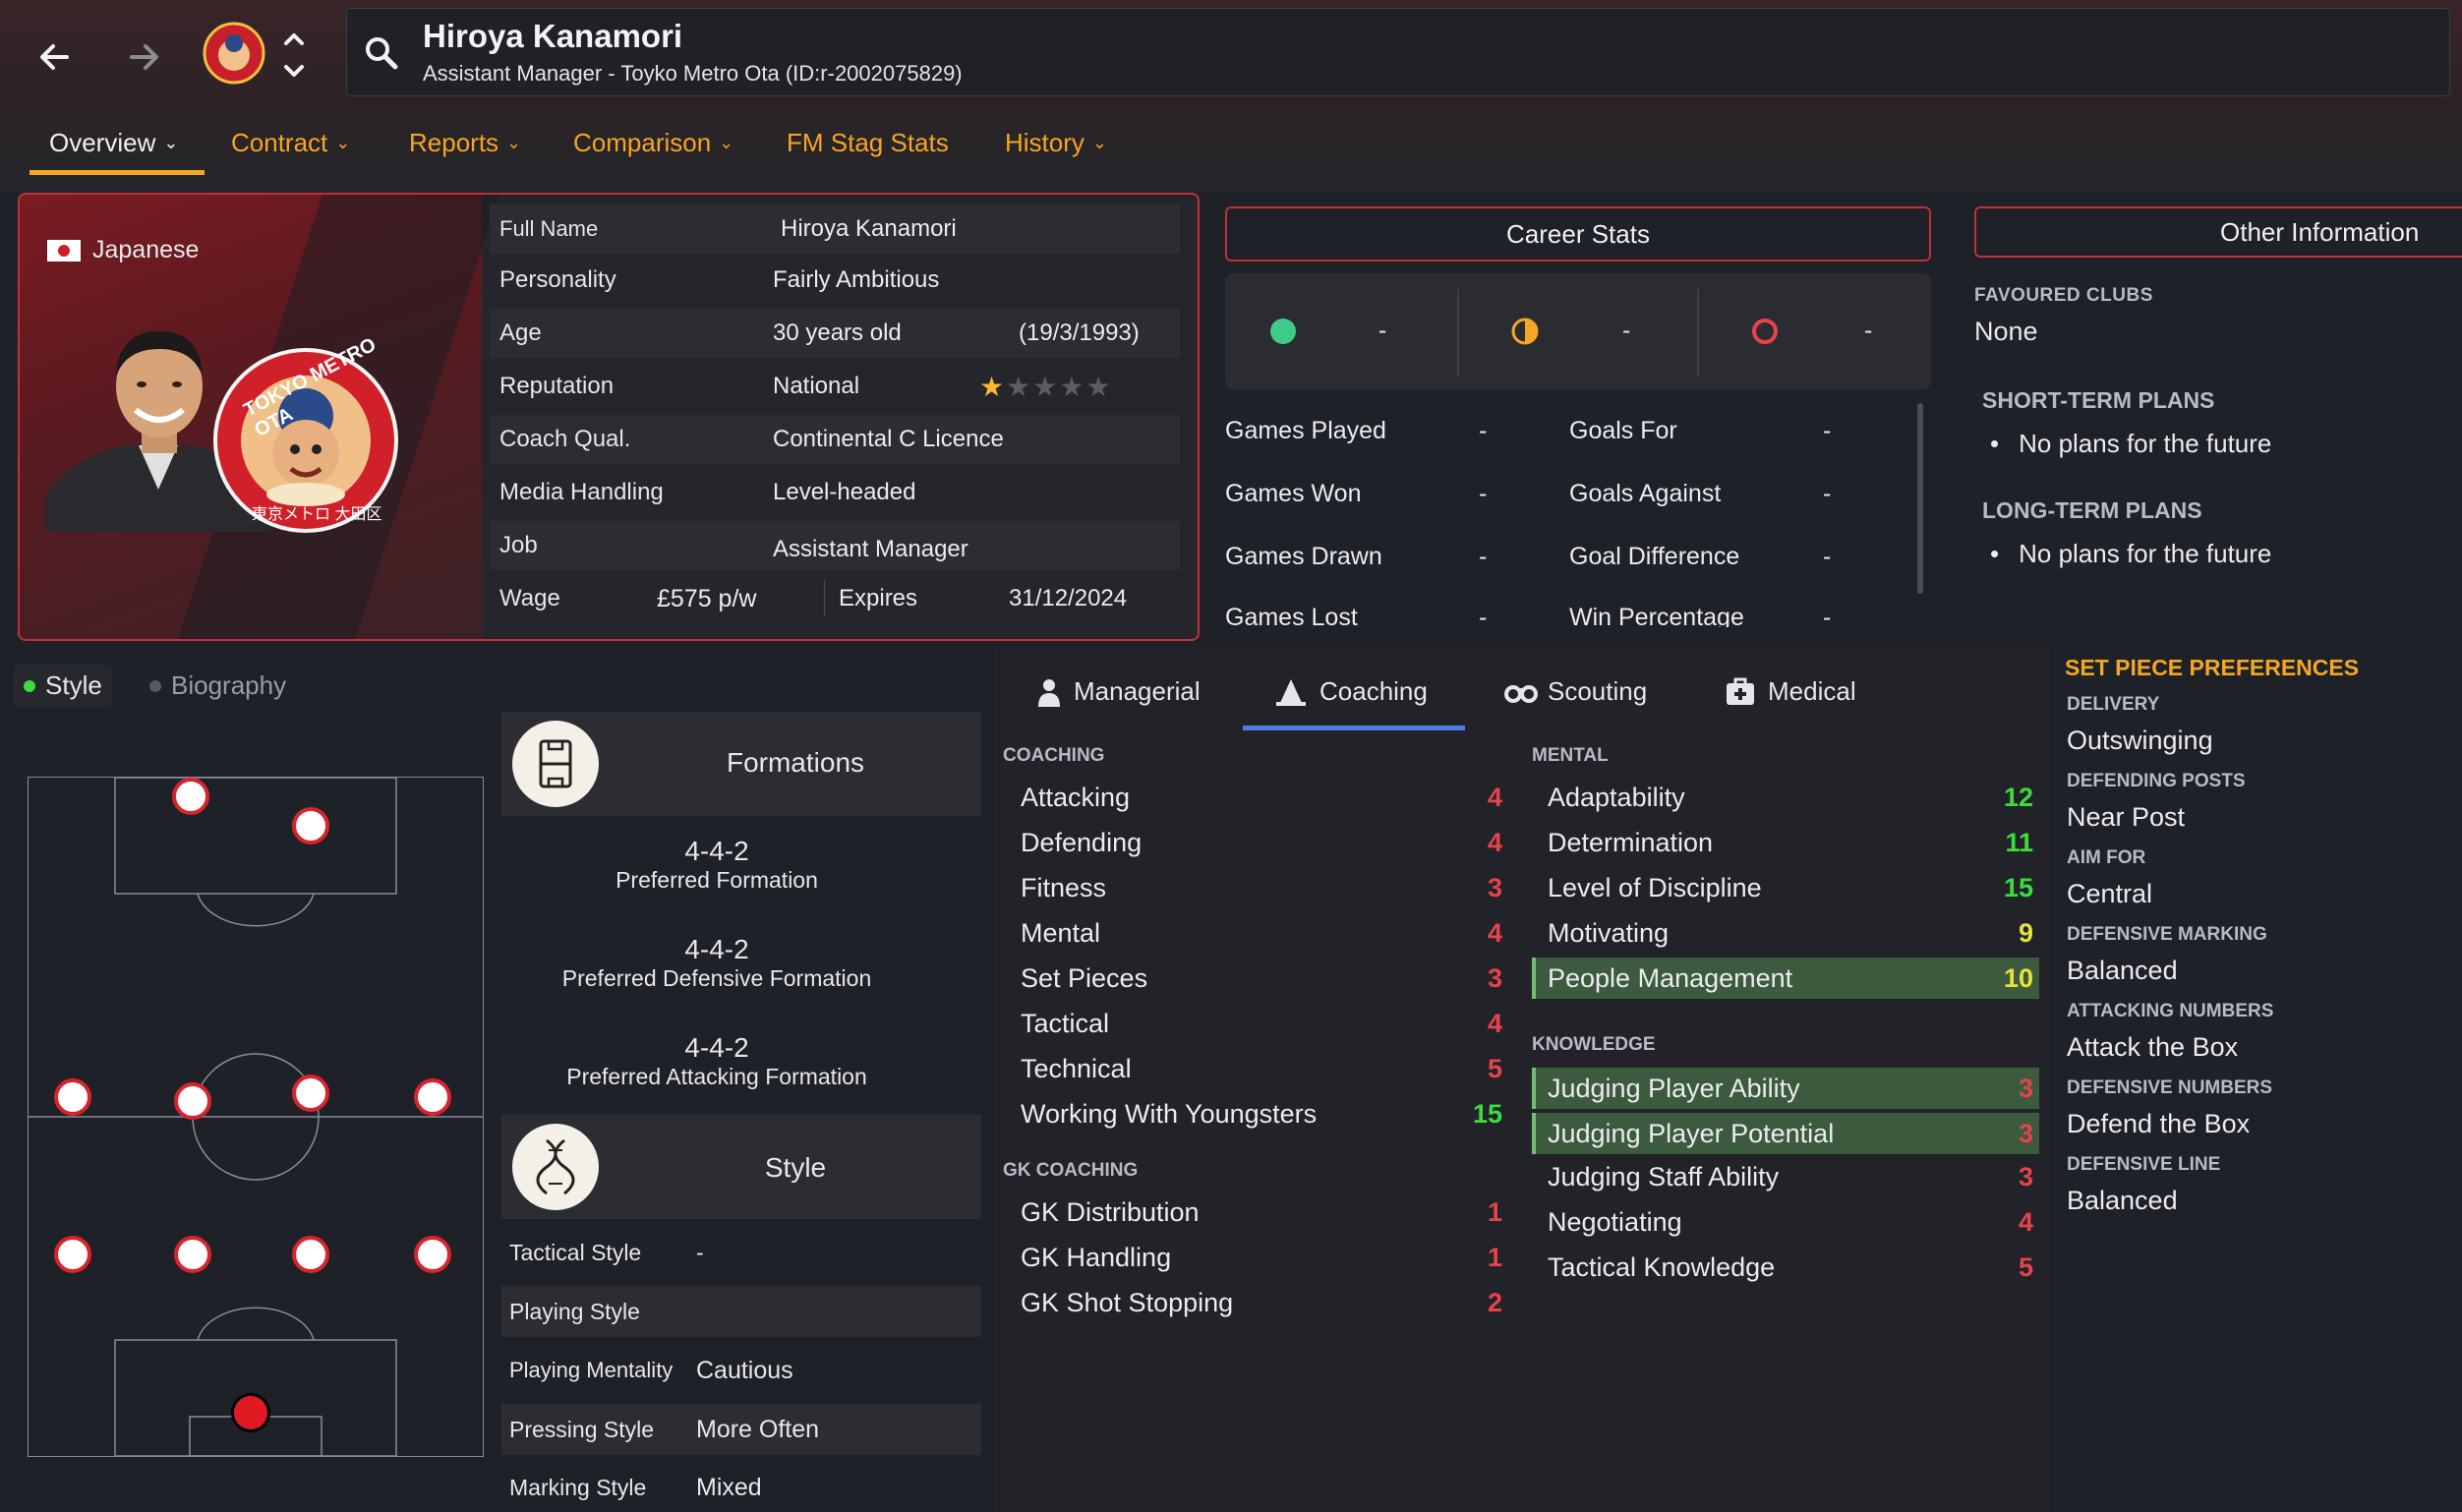 Image resolution: width=2462 pixels, height=1512 pixels. What do you see at coordinates (1785, 842) in the screenshot?
I see `attribute-row: Determination 11` at bounding box center [1785, 842].